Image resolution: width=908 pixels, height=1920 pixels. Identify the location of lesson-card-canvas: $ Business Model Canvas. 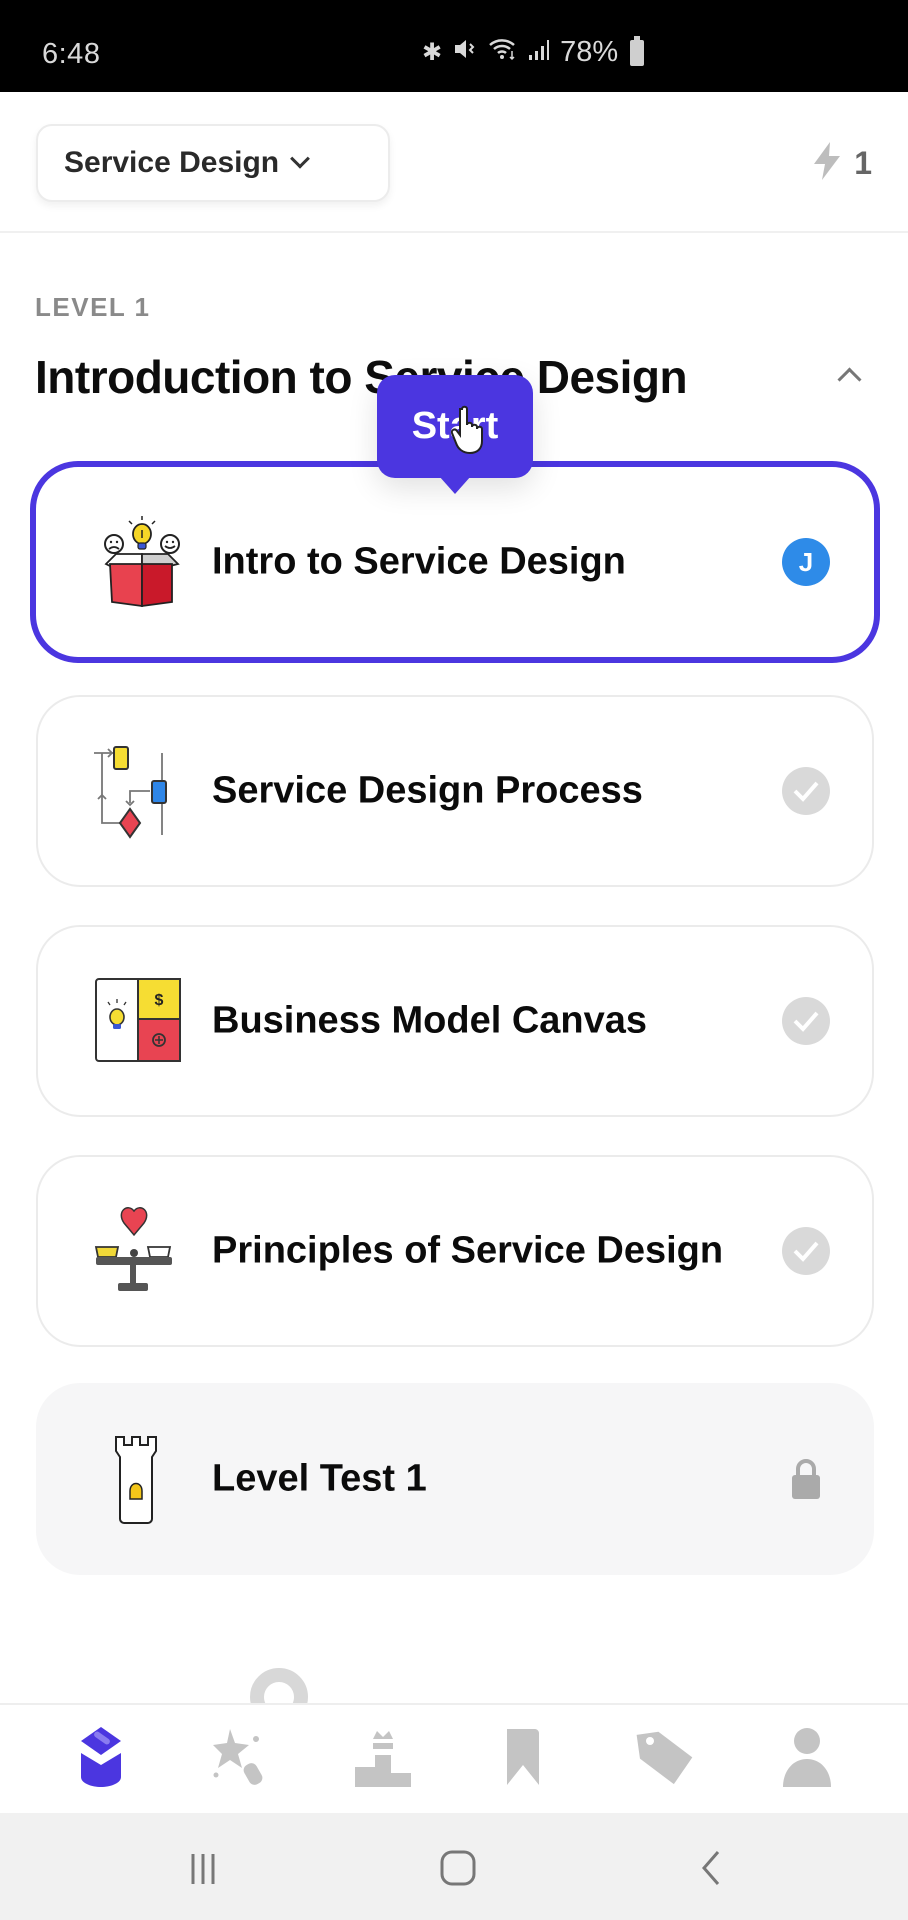
(455, 1021).